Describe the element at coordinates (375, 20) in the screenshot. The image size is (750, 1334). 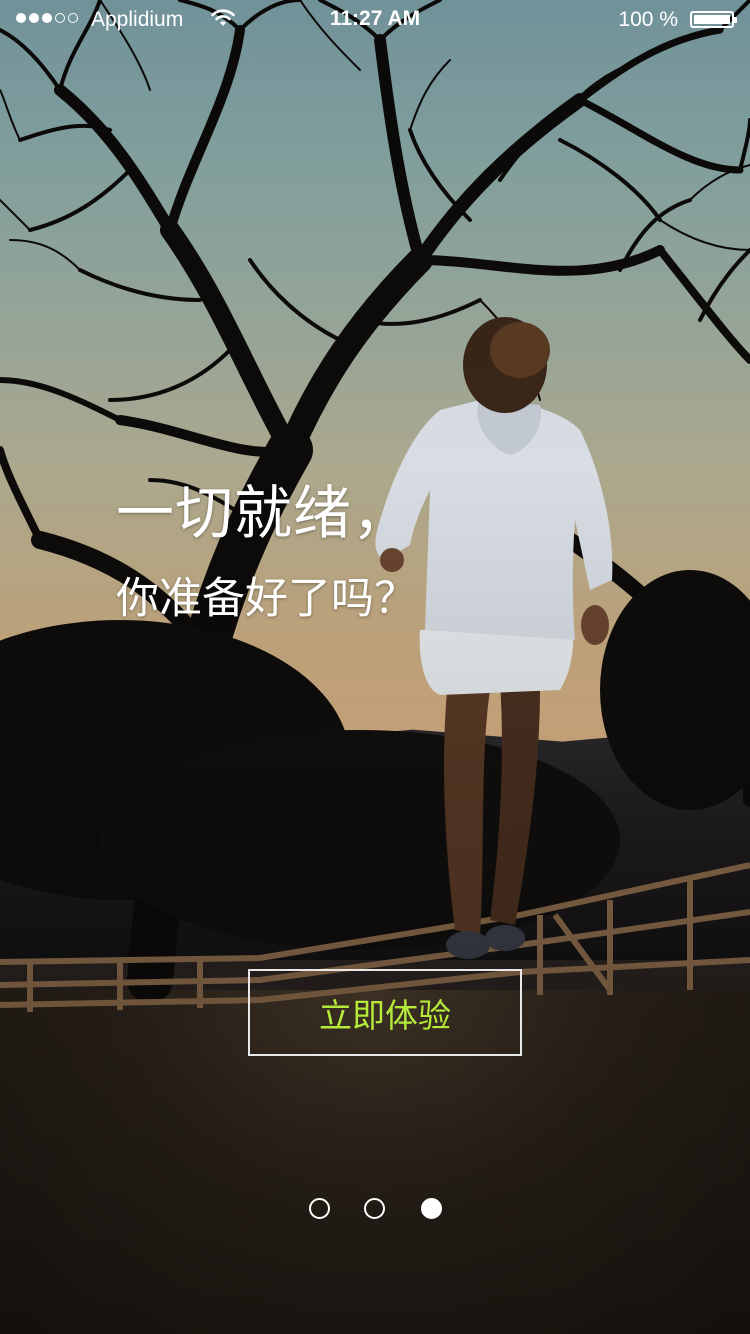
I see `status-bar: Applidium 11:27 AM 100 %` at that location.